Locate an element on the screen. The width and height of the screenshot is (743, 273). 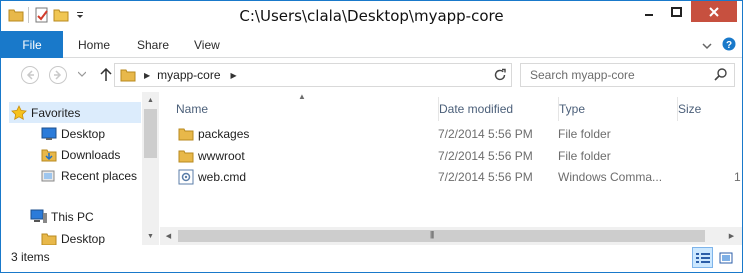
star-icon is located at coordinates (19, 112).